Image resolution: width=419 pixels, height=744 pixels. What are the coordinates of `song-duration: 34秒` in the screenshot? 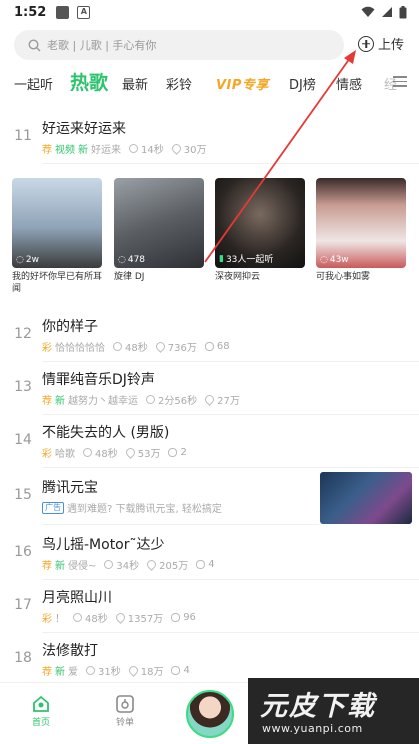 It's located at (128, 566).